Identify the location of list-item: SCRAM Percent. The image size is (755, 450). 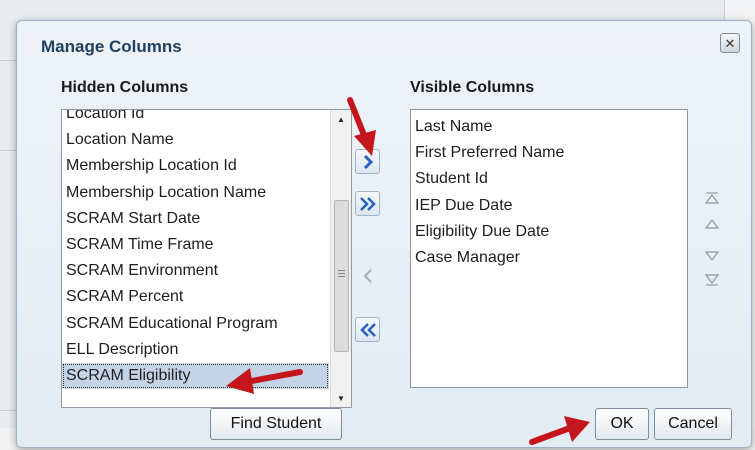
(195, 297).